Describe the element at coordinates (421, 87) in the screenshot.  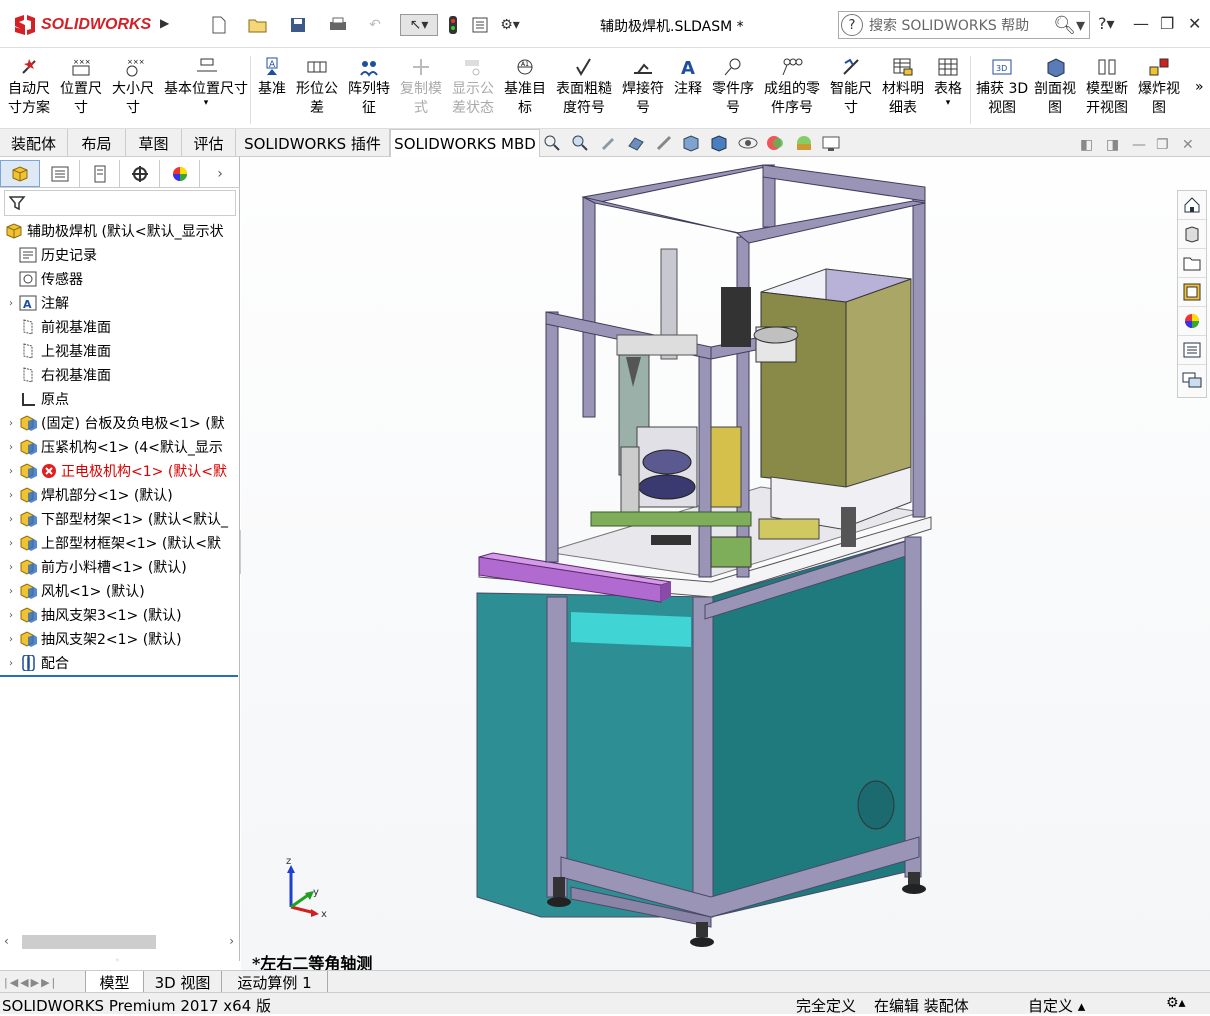
I see `cmd-copy-scheme-button: 复制模式` at that location.